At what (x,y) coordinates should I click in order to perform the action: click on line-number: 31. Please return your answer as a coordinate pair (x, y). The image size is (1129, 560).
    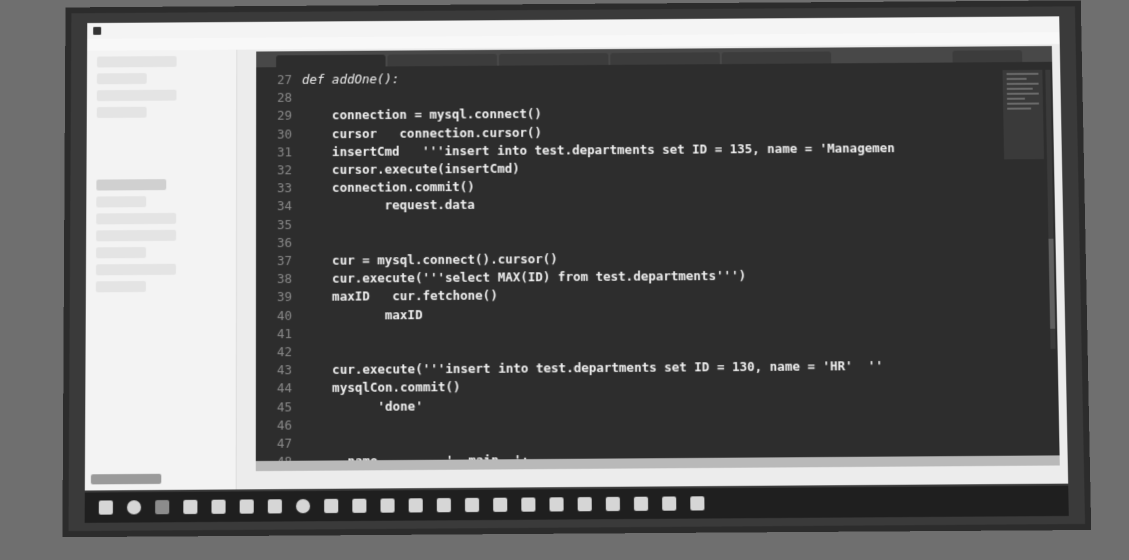
    Looking at the image, I should click on (284, 152).